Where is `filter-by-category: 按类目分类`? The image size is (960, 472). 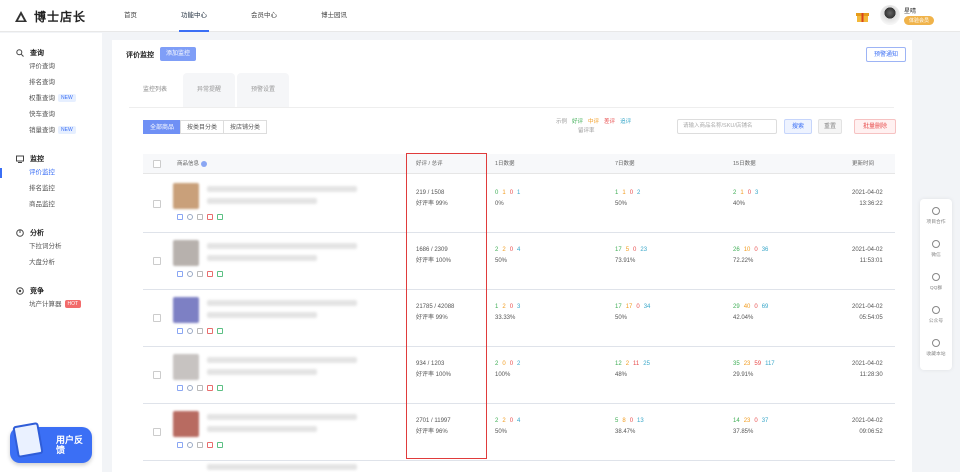
filter-by-category: 按类目分类 is located at coordinates (202, 127).